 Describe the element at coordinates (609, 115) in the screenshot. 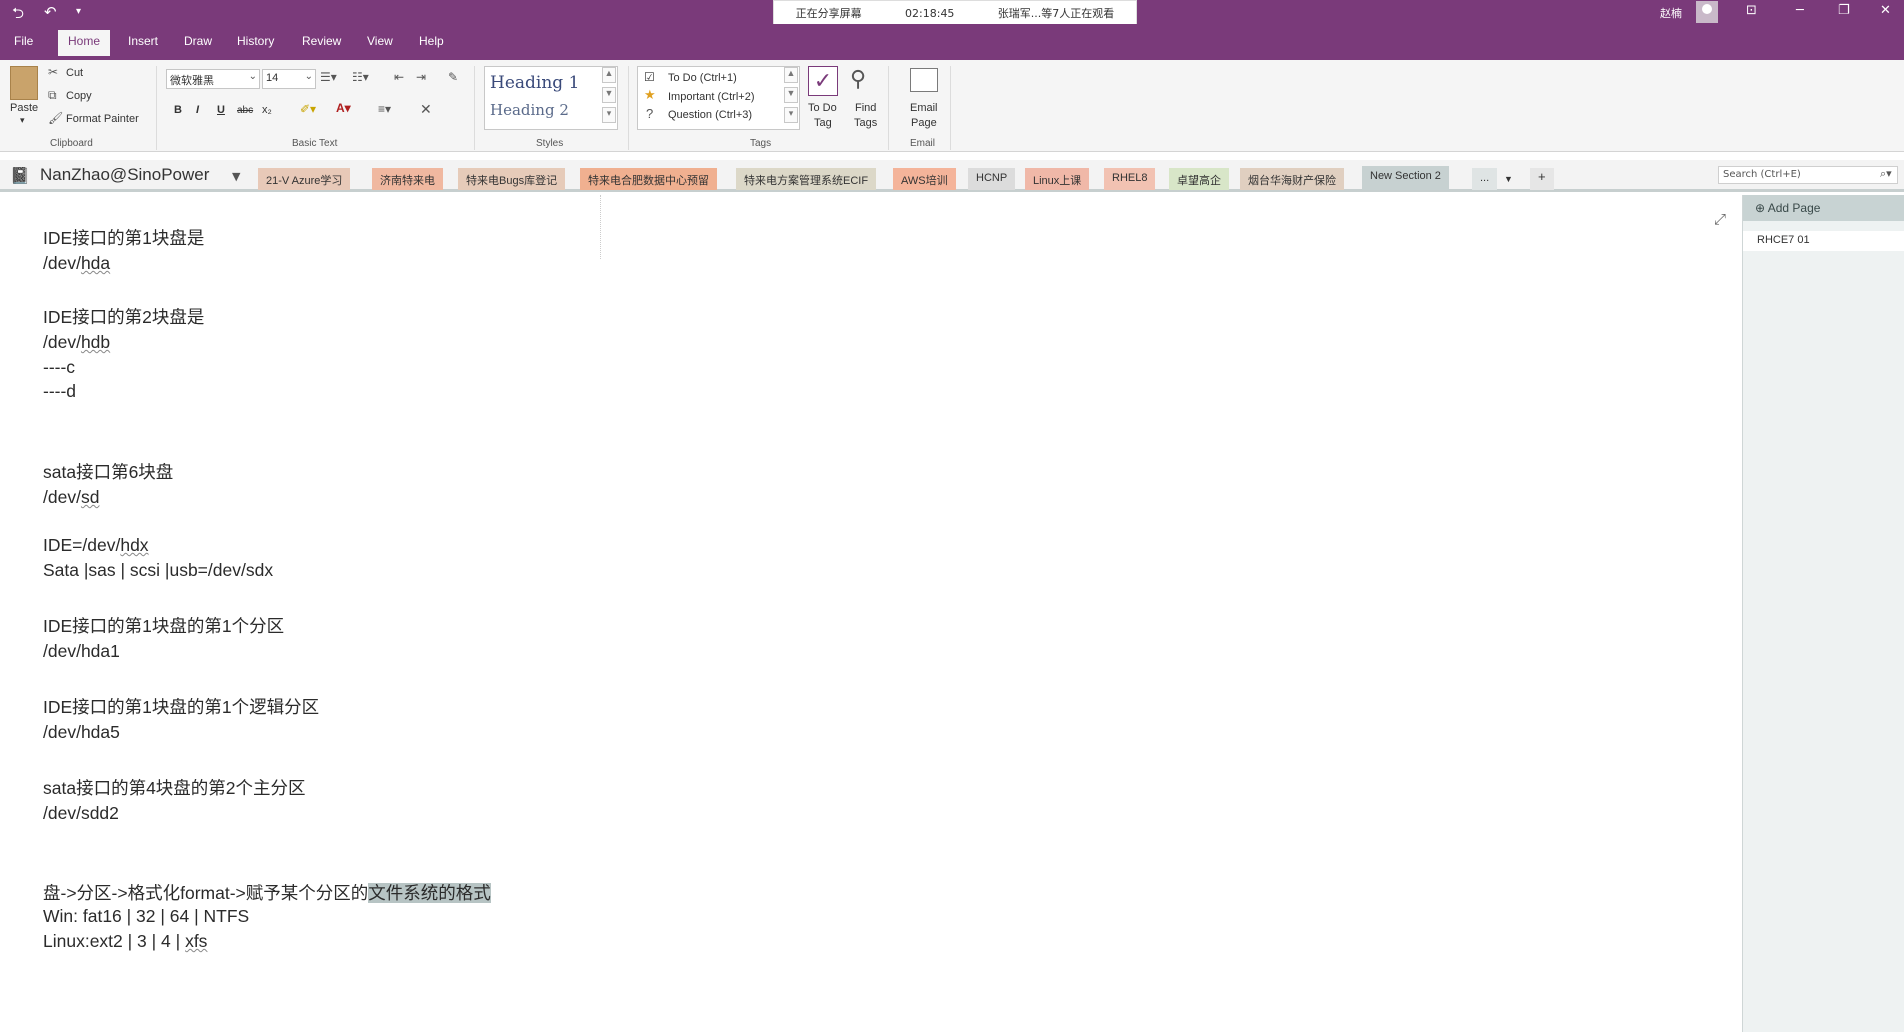

I see `styles-more-icon: ▾` at that location.